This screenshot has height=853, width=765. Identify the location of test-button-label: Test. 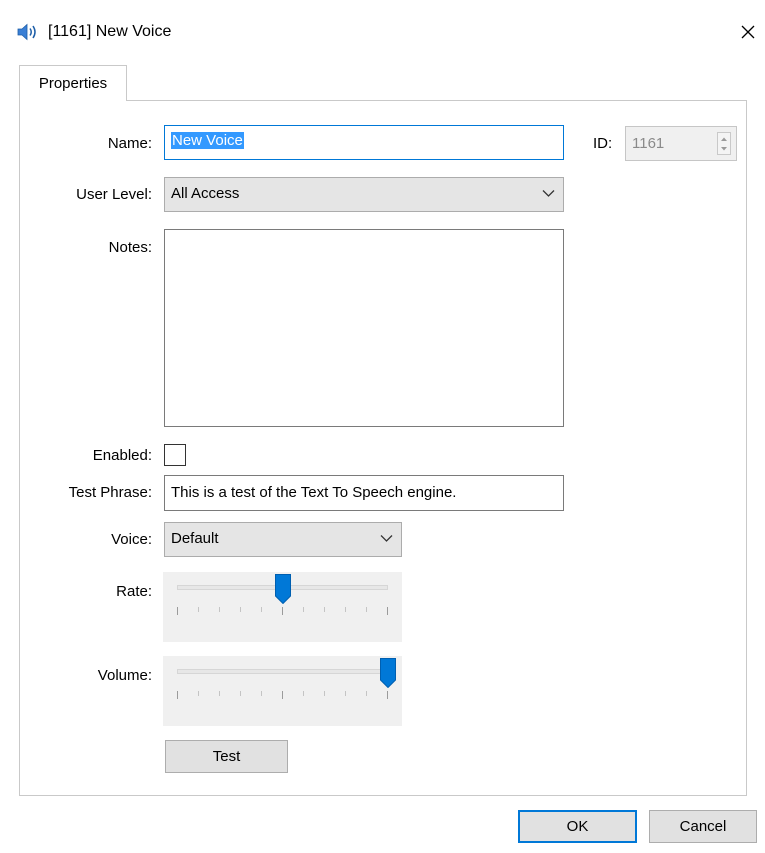
(226, 756).